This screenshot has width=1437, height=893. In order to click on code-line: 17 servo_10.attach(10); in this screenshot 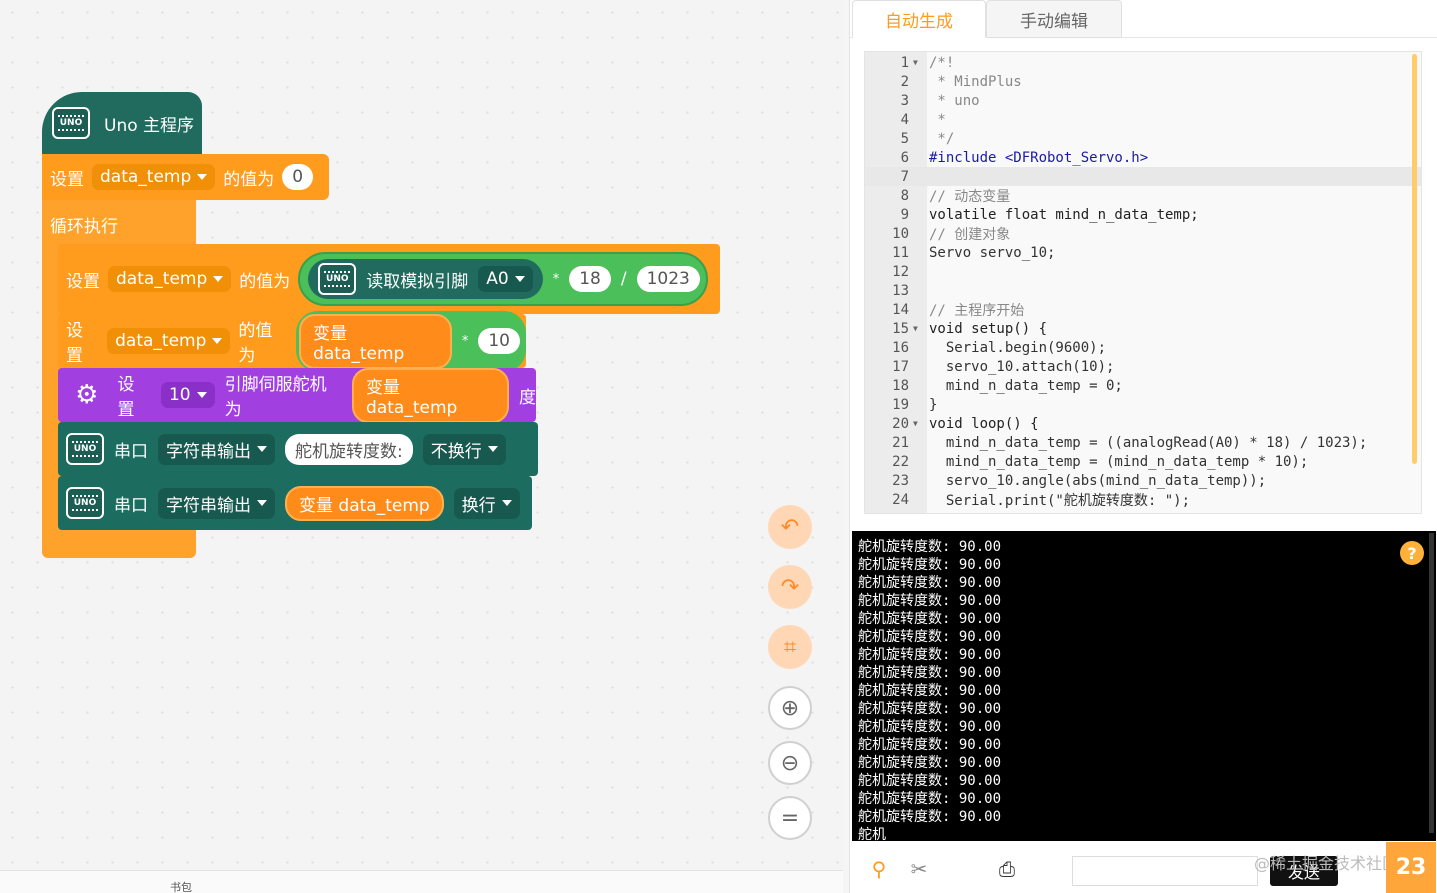, I will do `click(1143, 366)`.